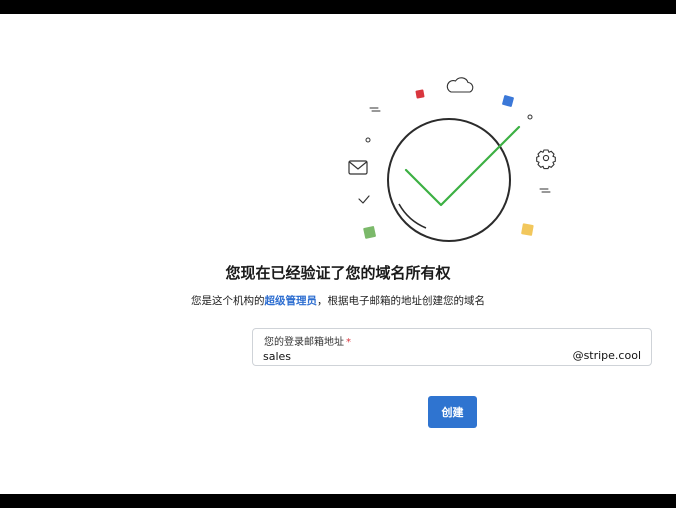 Image resolution: width=676 pixels, height=508 pixels. Describe the element at coordinates (304, 342) in the screenshot. I see `email-field-label-text: 您的登录邮箱地址` at that location.